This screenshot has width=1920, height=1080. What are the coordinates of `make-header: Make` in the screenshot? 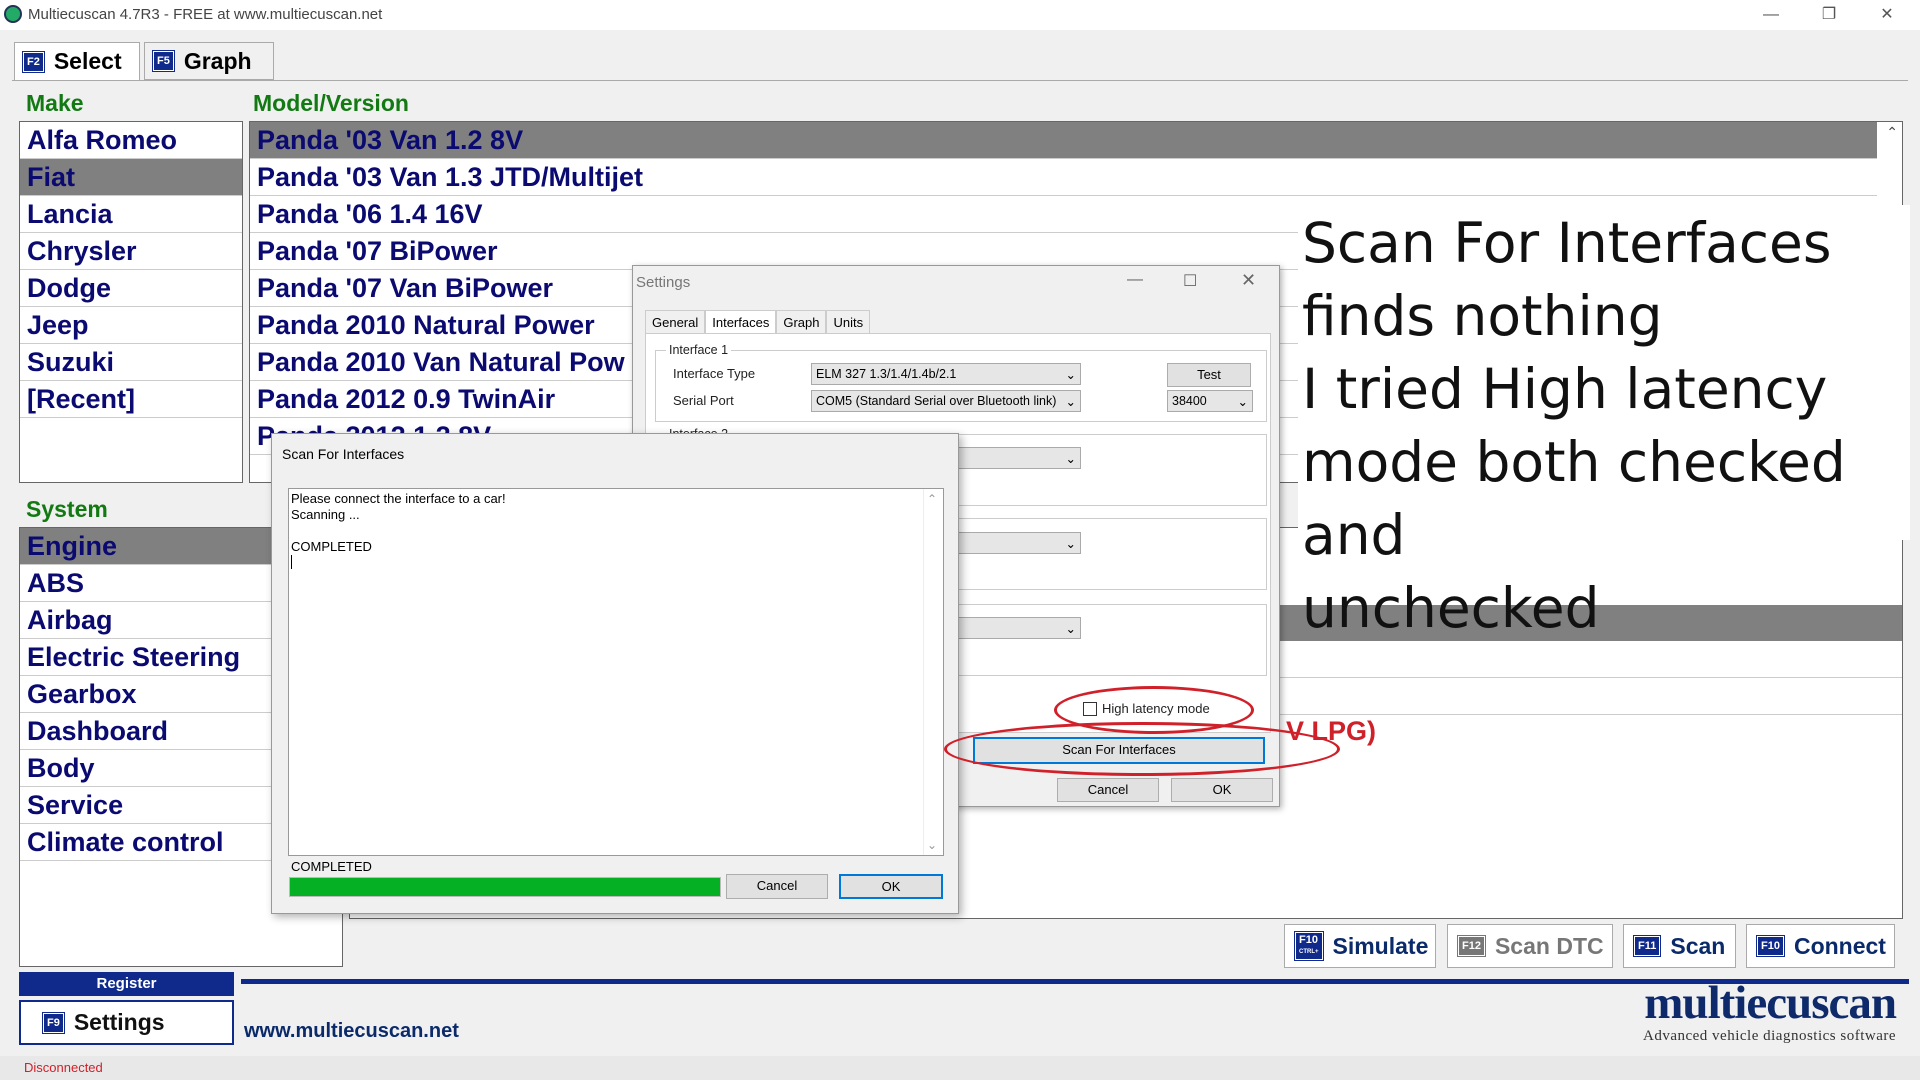 It's located at (55, 103).